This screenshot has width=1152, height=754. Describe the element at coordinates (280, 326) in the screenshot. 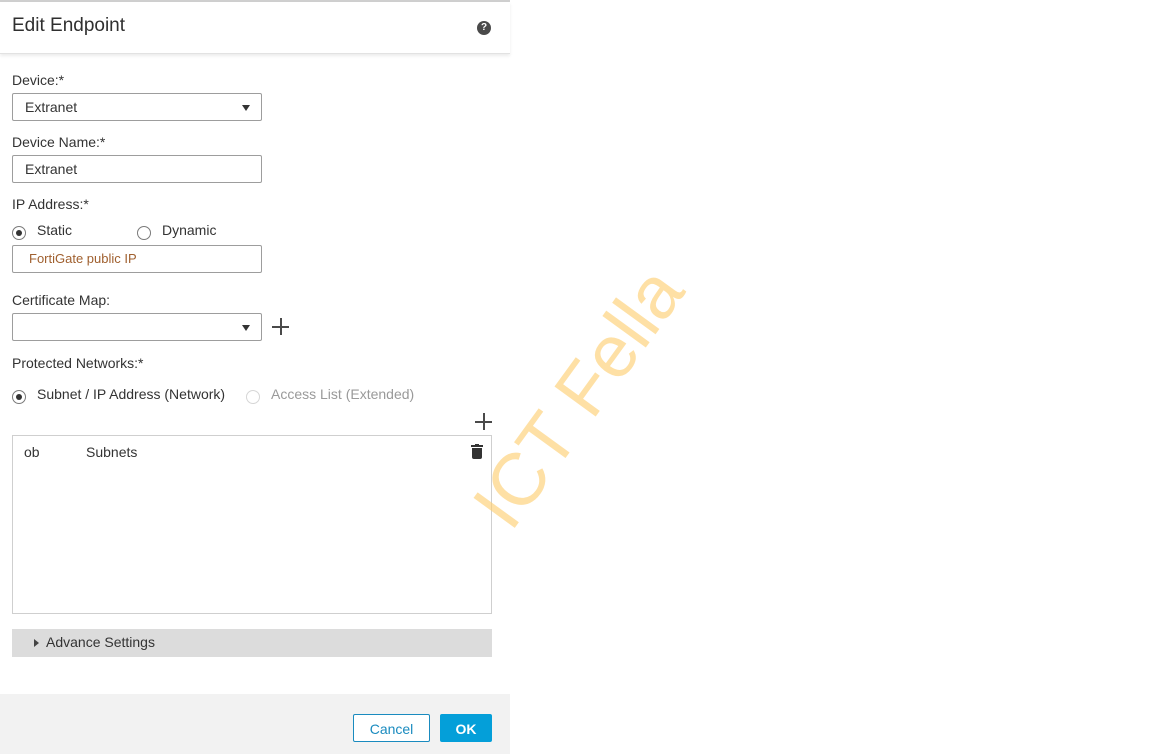

I see `add-certificate-map-icon` at that location.